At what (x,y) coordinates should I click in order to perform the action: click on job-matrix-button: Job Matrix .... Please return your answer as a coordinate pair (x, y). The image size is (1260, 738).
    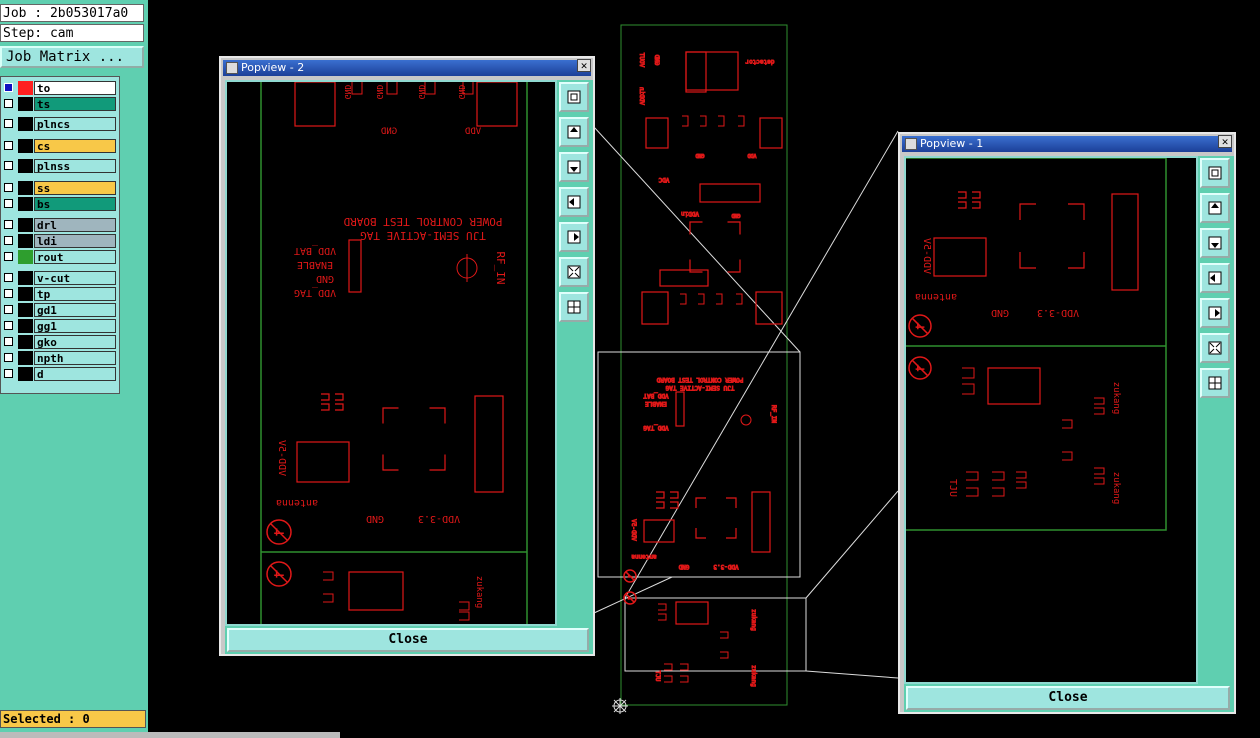
    Looking at the image, I should click on (72, 57).